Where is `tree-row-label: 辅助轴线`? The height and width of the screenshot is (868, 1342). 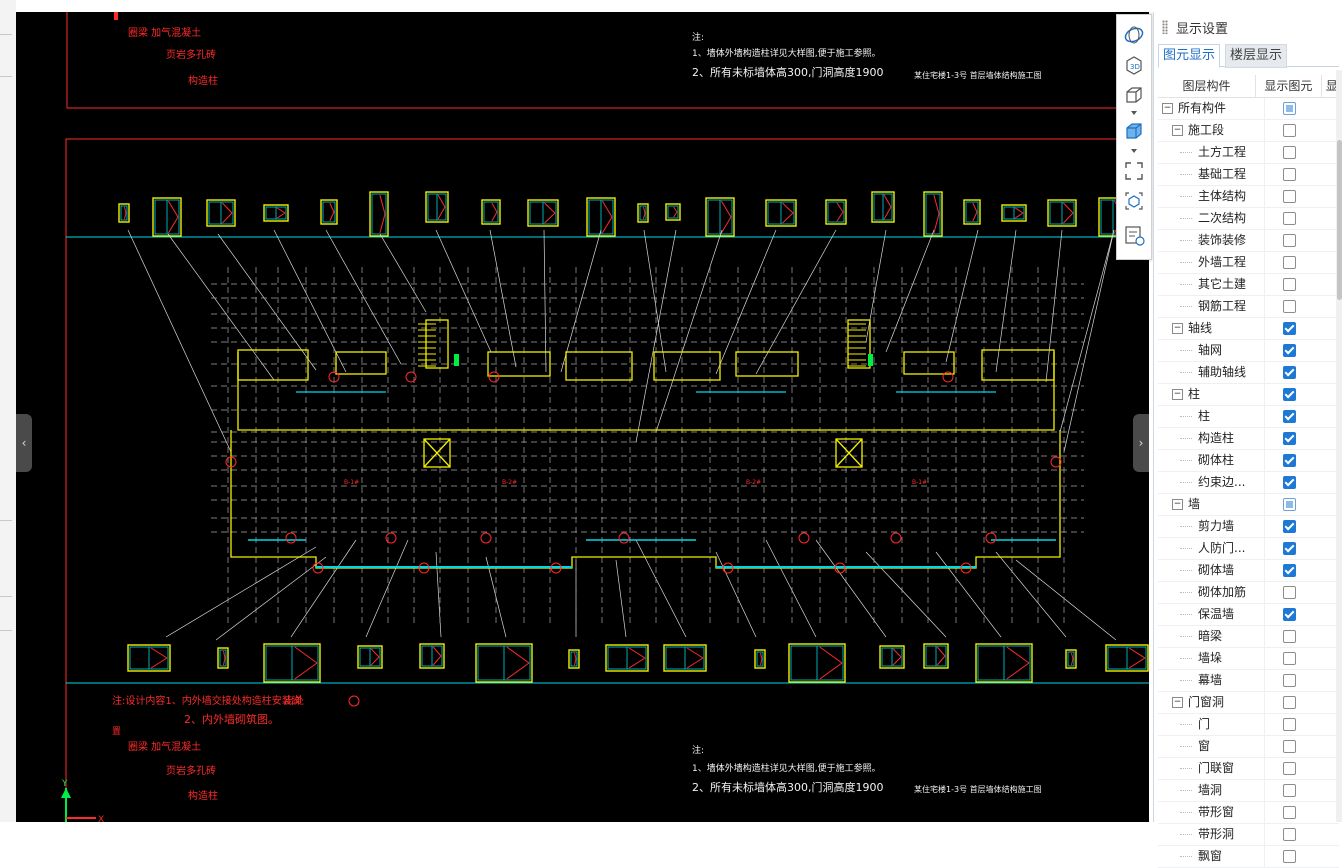 tree-row-label: 辅助轴线 is located at coordinates (1222, 372).